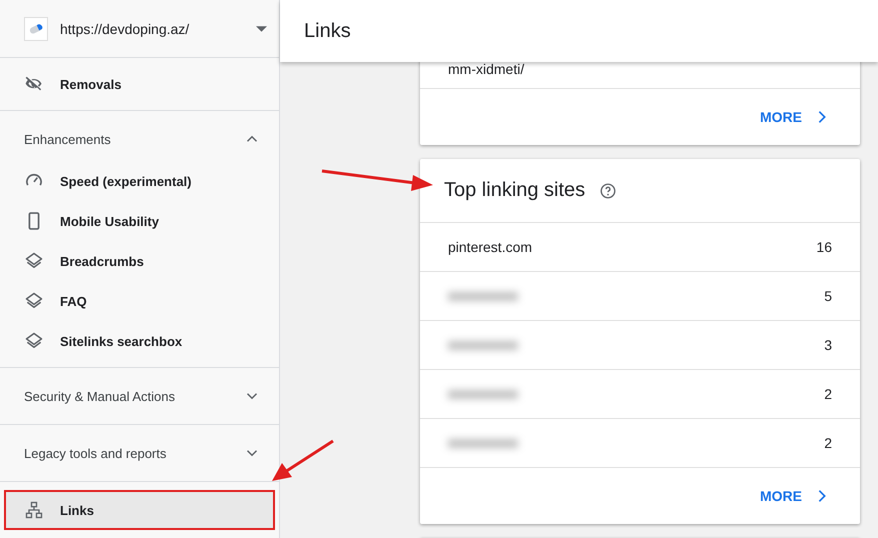 The height and width of the screenshot is (538, 878). I want to click on count-cell: 16, so click(824, 247).